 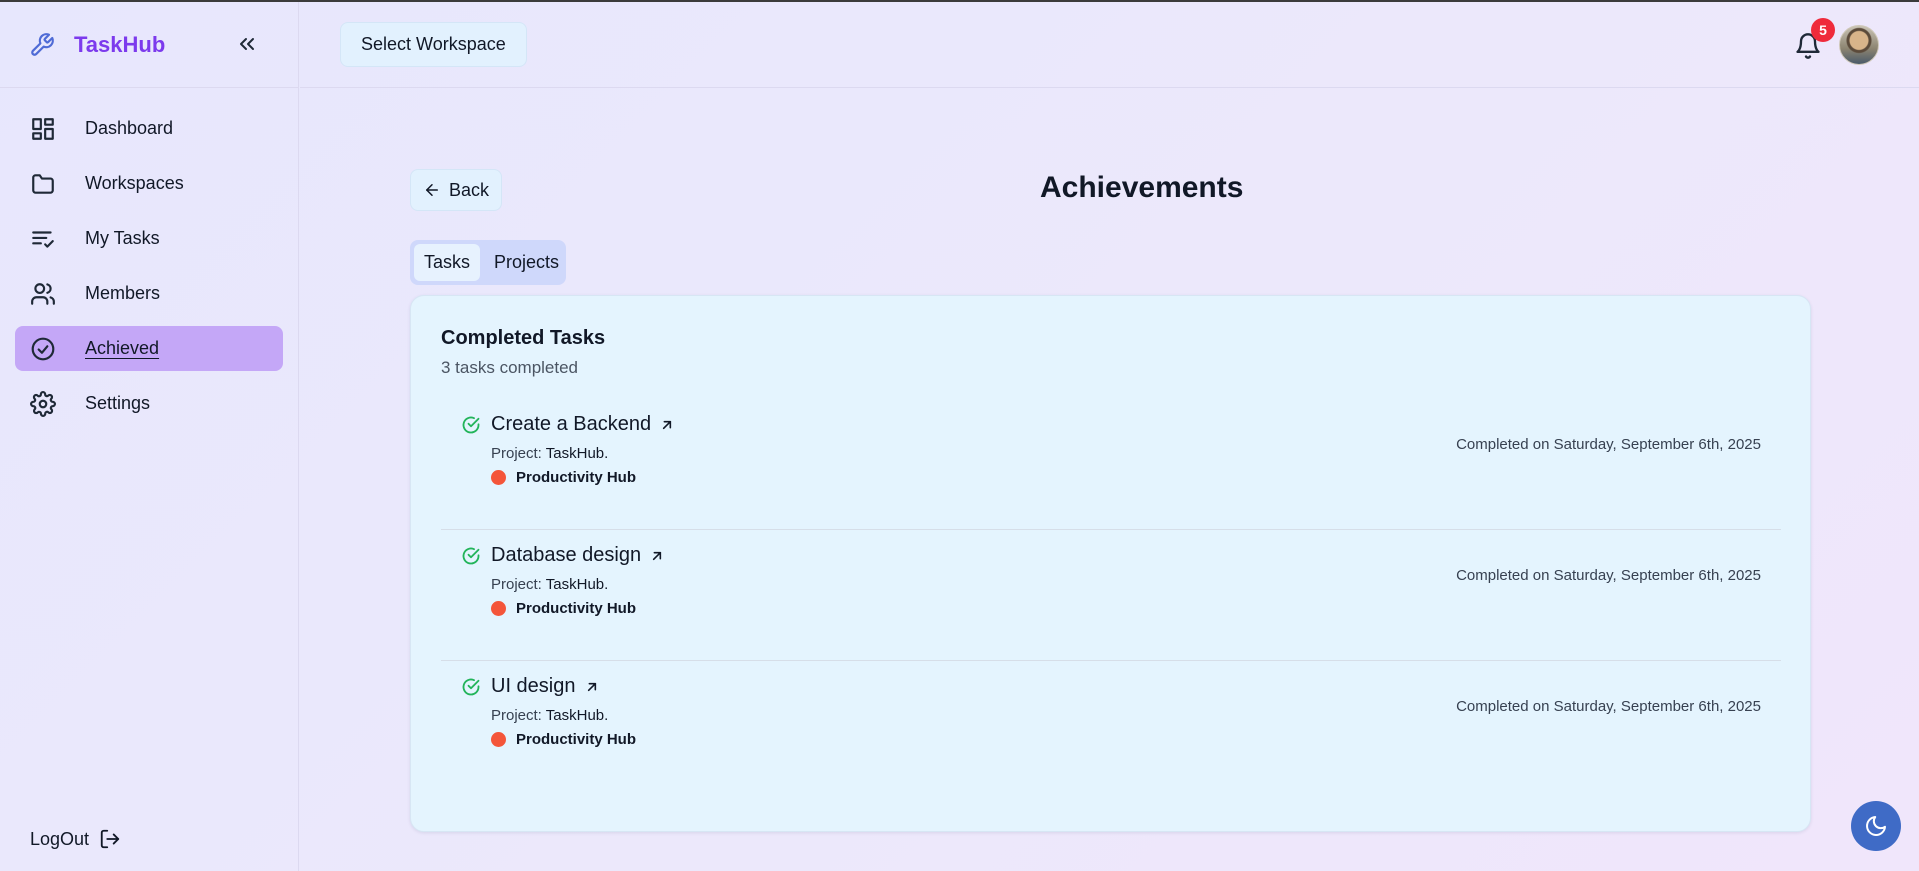 What do you see at coordinates (1142, 187) in the screenshot?
I see `page-title: Achievements` at bounding box center [1142, 187].